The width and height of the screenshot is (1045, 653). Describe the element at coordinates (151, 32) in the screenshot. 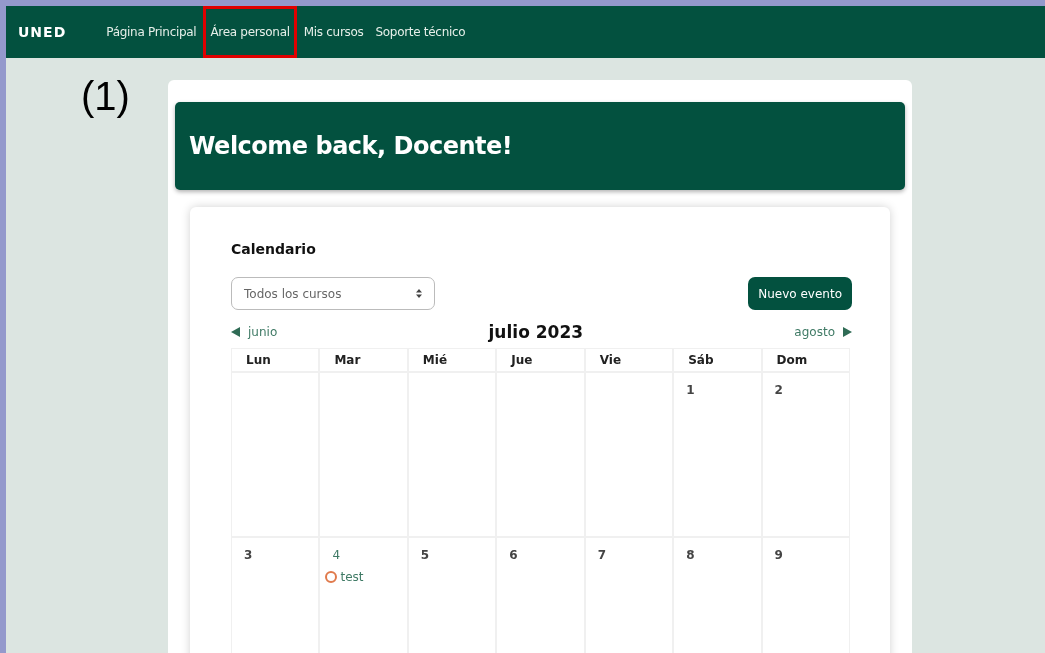

I see `nav-link: Página Principal` at that location.